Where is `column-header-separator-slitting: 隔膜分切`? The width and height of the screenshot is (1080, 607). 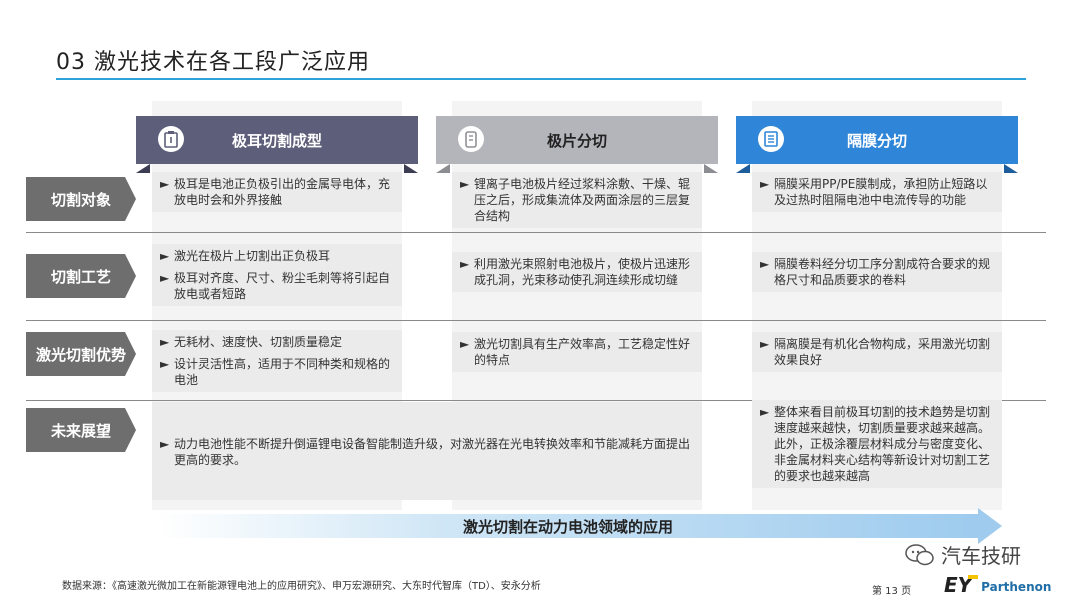 column-header-separator-slitting: 隔膜分切 is located at coordinates (877, 144).